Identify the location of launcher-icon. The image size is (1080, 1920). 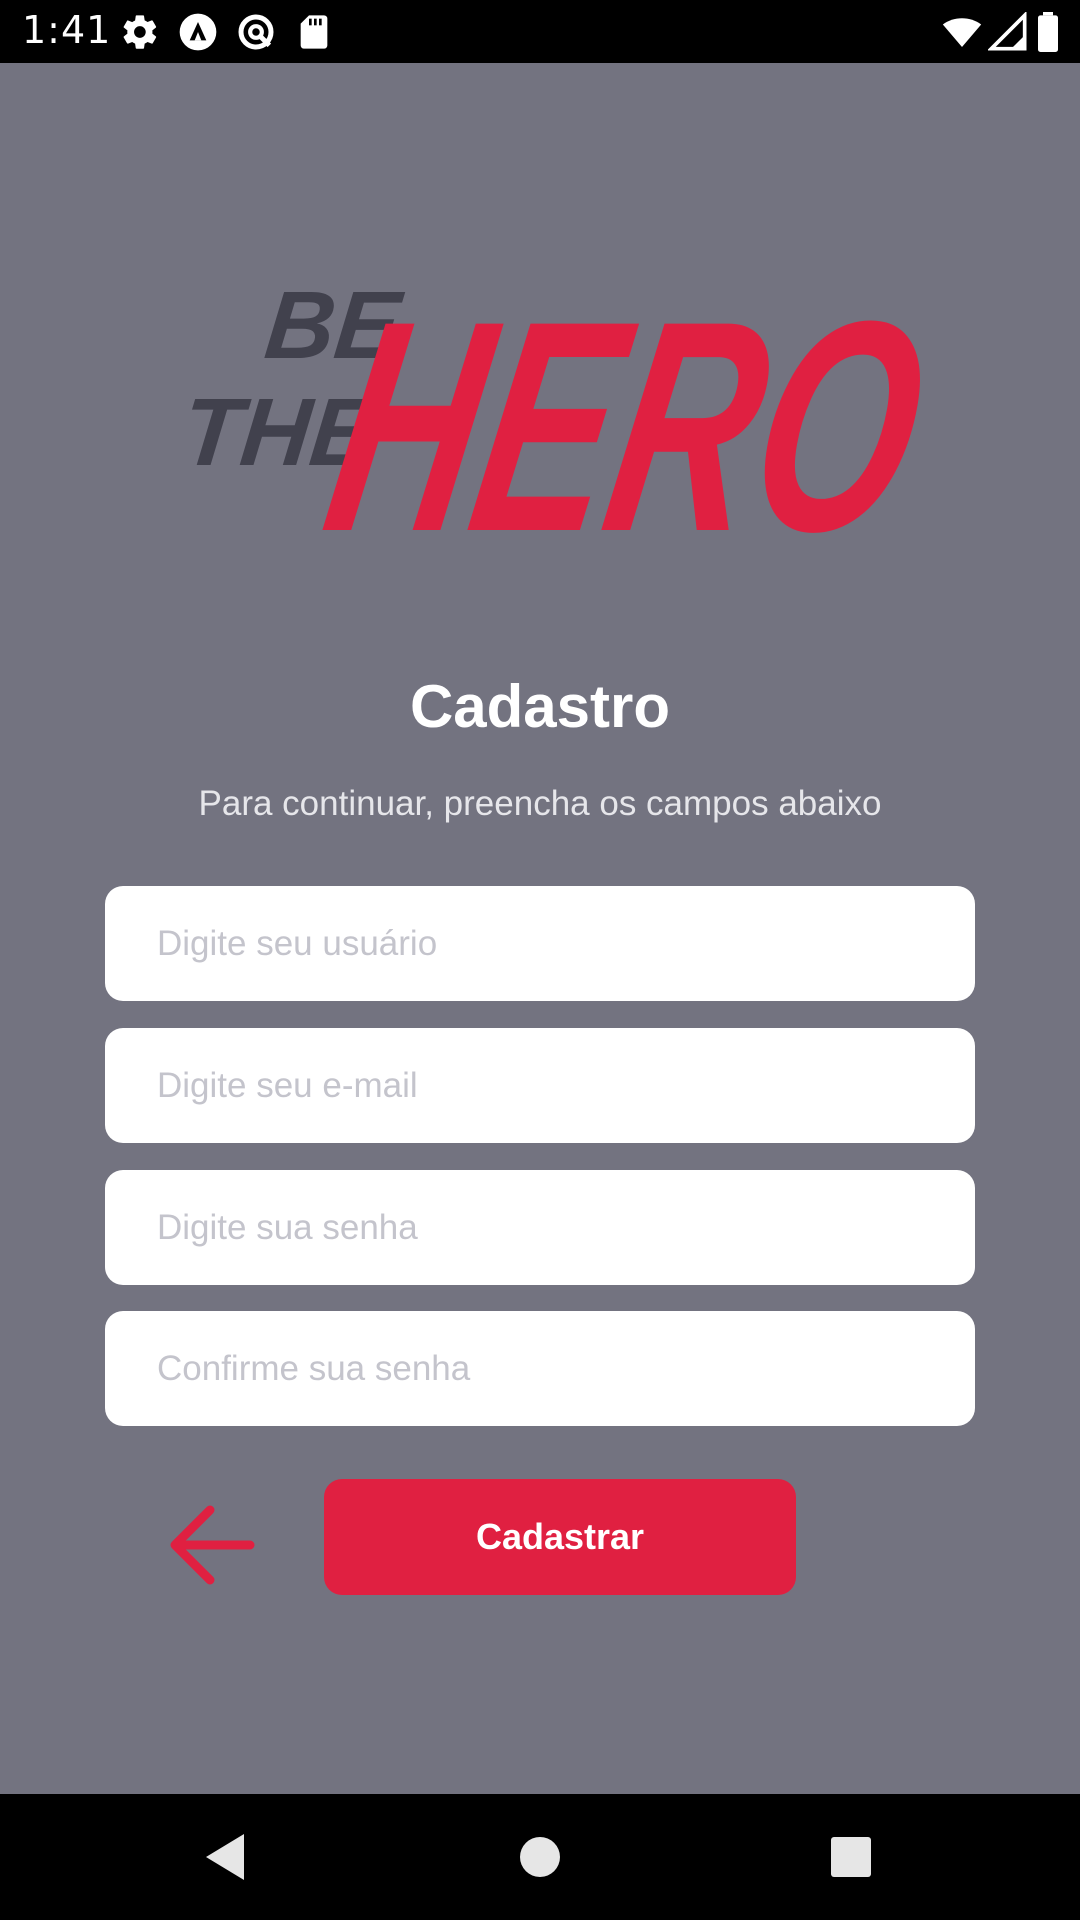
(198, 32).